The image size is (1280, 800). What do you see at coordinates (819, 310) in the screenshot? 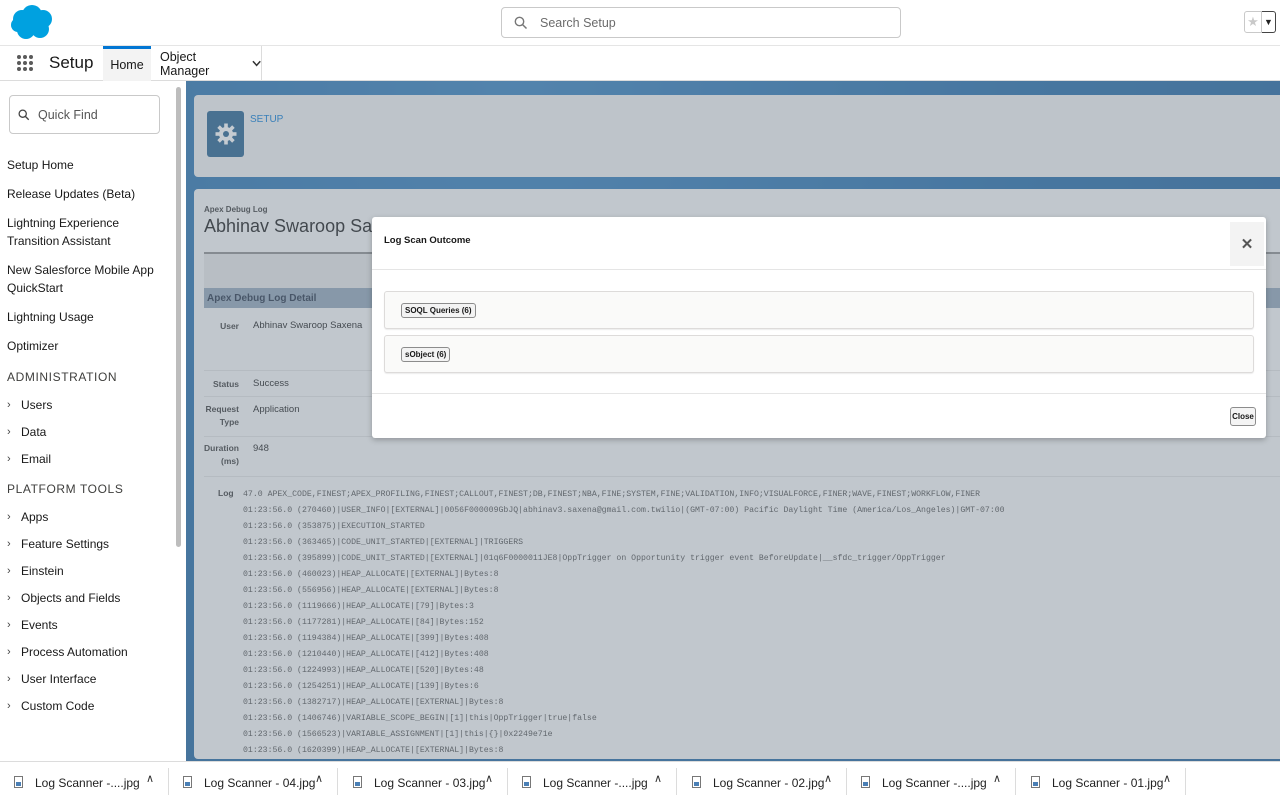
I see `accordion-soql-queries: SOQL Queries (6)` at bounding box center [819, 310].